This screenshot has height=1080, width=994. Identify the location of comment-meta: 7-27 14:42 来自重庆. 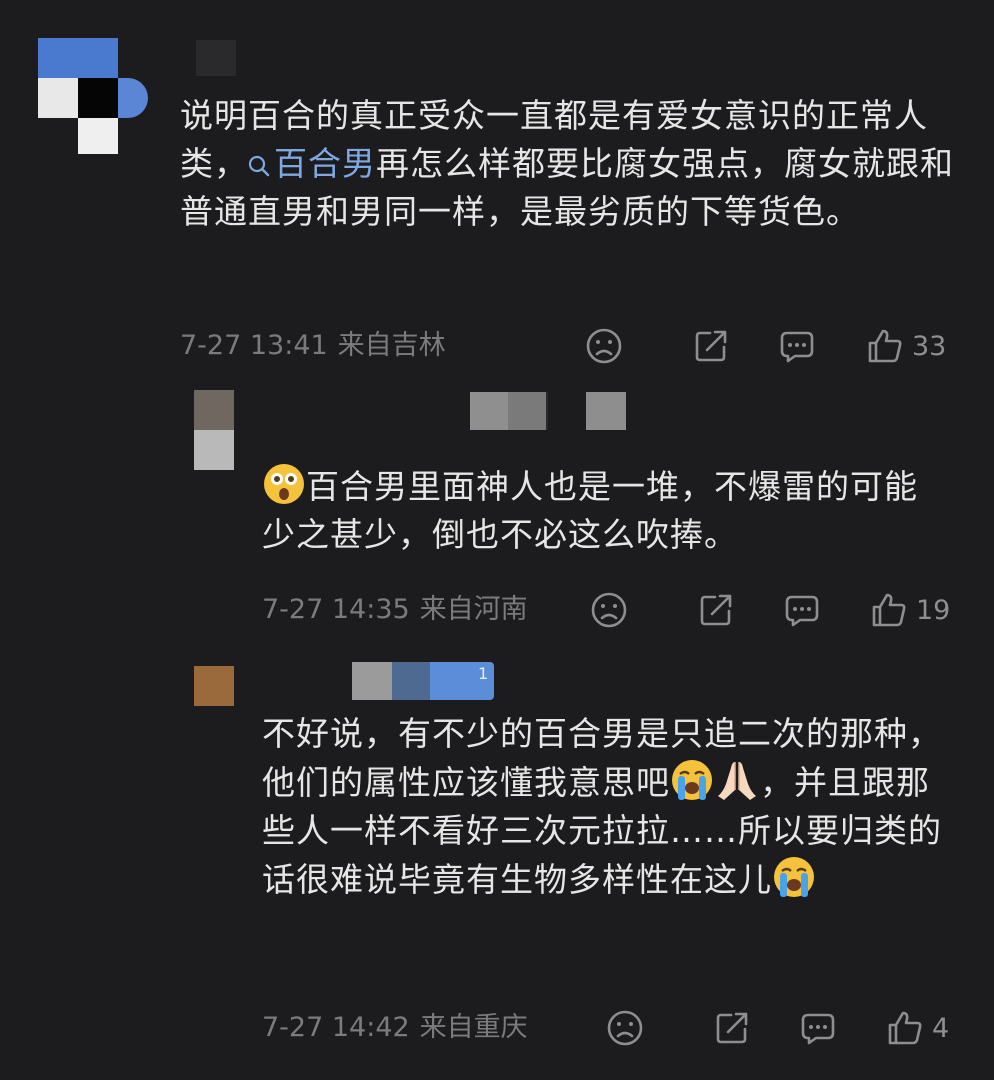
(400, 1028).